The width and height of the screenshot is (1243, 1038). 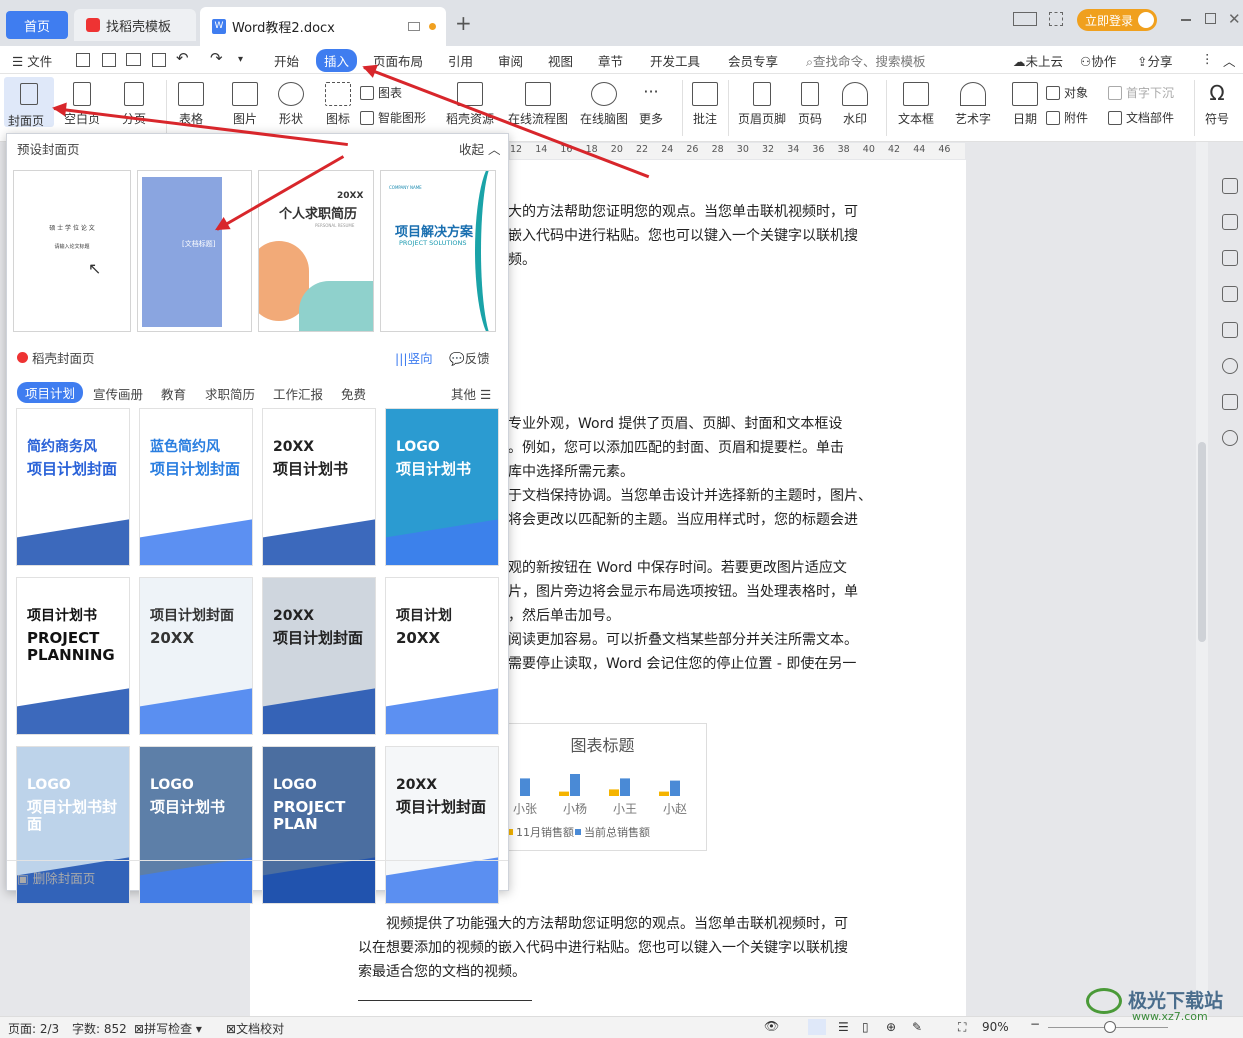 I want to click on help-icon, so click(x=1230, y=438).